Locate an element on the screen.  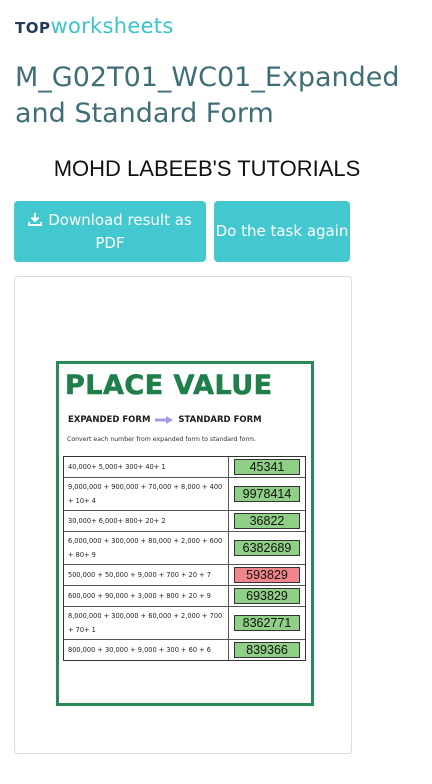
topworksheets-logo: TOP worksheets is located at coordinates (94, 27).